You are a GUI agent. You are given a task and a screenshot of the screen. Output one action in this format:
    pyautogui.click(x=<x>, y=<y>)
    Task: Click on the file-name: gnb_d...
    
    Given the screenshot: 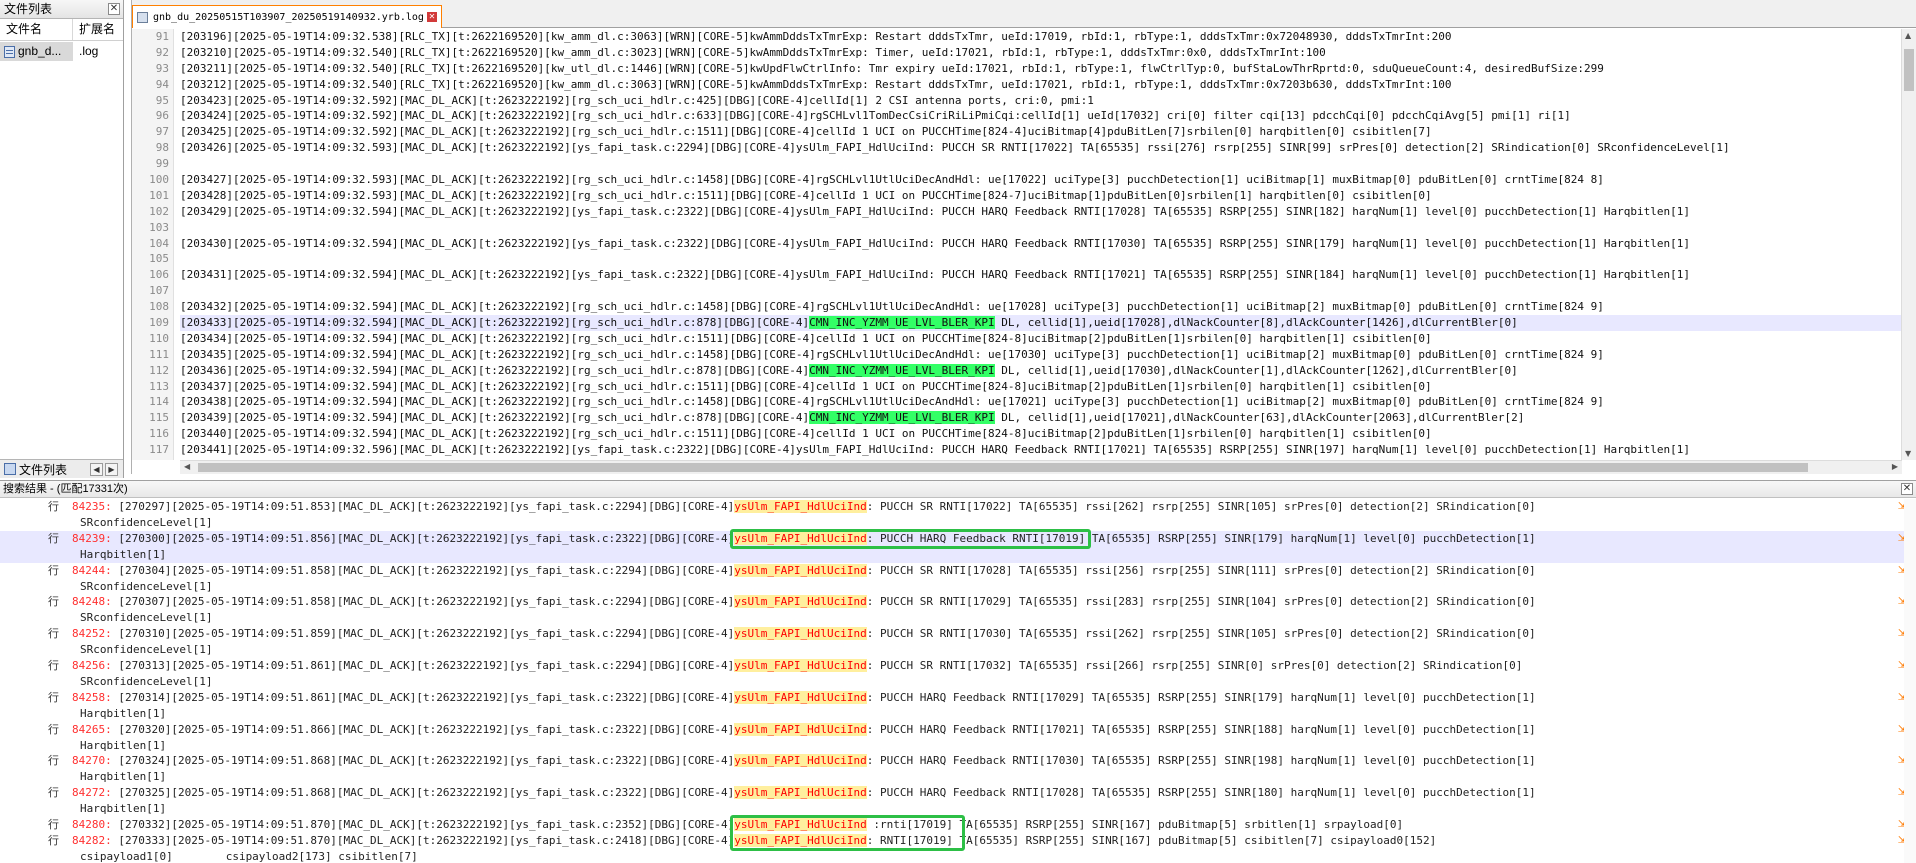 What is the action you would take?
    pyautogui.click(x=40, y=51)
    